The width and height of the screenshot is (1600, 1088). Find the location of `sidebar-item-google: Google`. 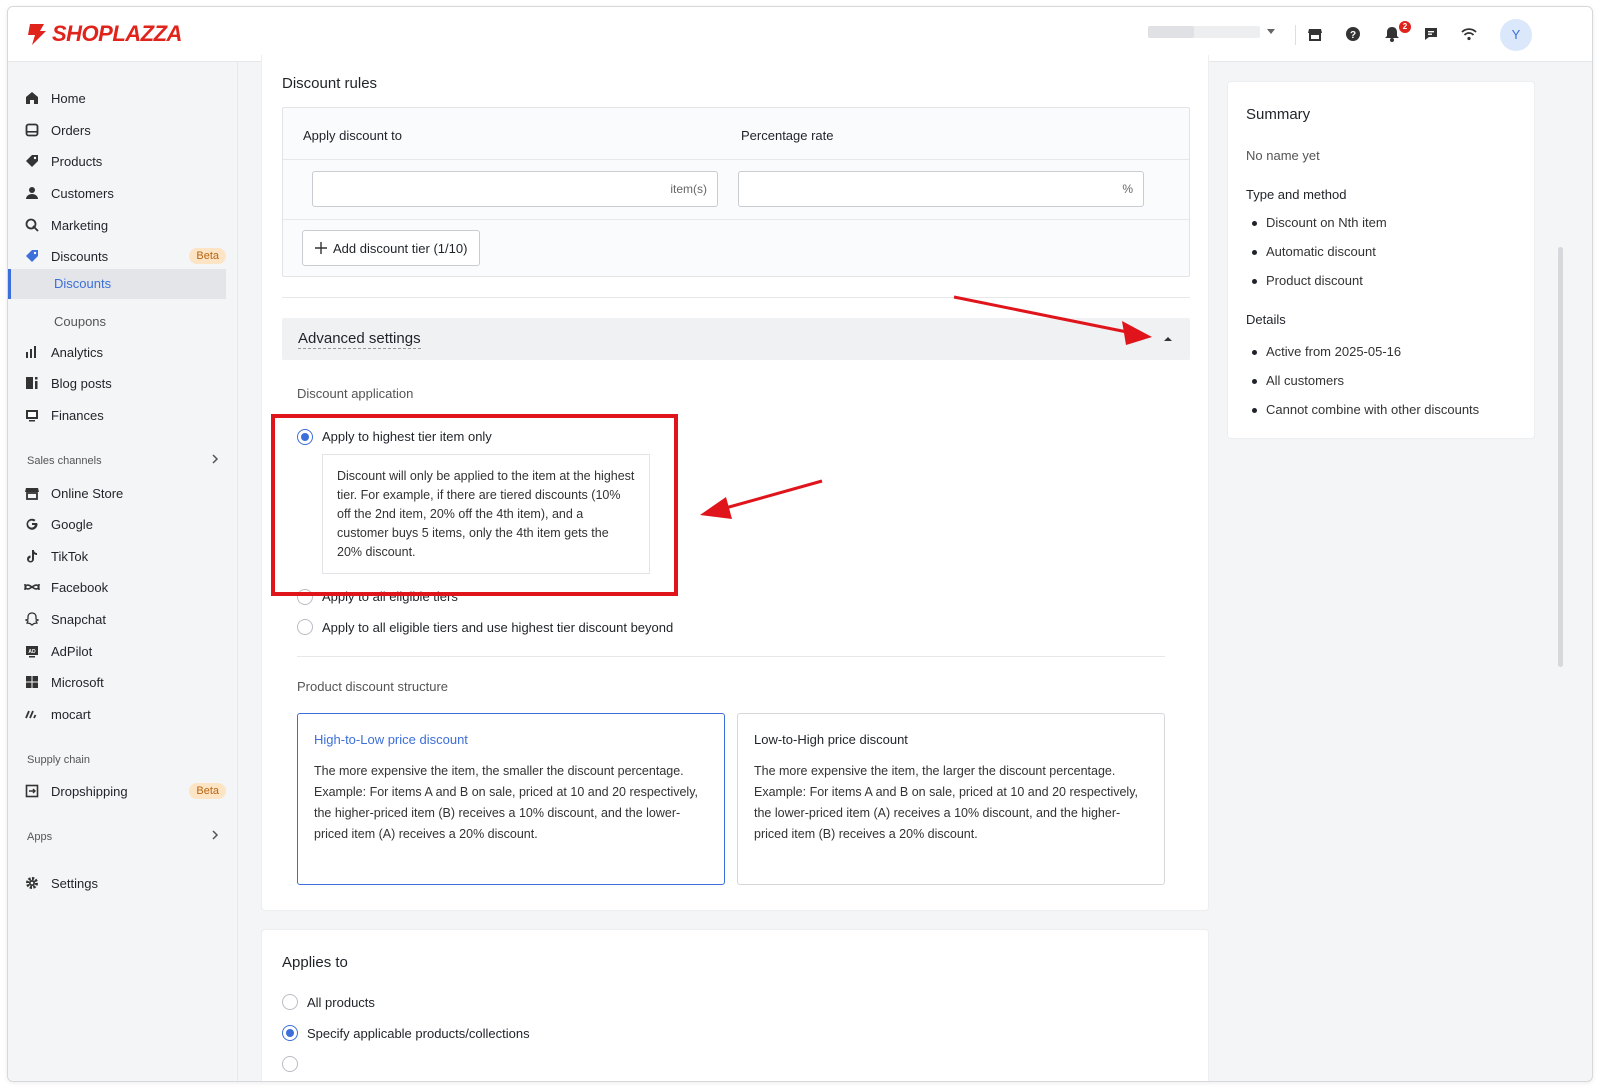

sidebar-item-google: Google is located at coordinates (125, 524).